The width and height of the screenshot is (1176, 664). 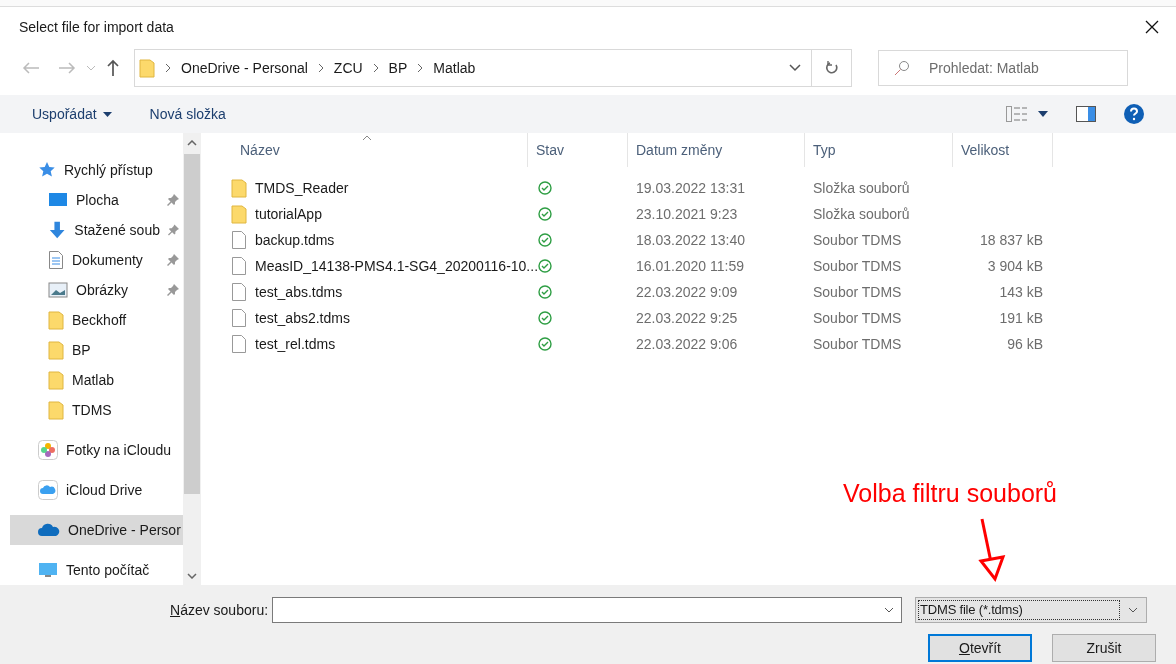 What do you see at coordinates (97, 27) in the screenshot?
I see `window-title: Select file for import data` at bounding box center [97, 27].